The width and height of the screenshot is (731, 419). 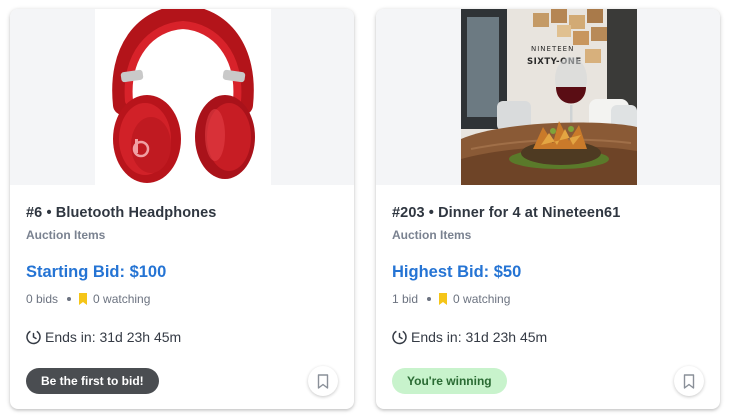 I want to click on headphones-image, so click(x=183, y=97).